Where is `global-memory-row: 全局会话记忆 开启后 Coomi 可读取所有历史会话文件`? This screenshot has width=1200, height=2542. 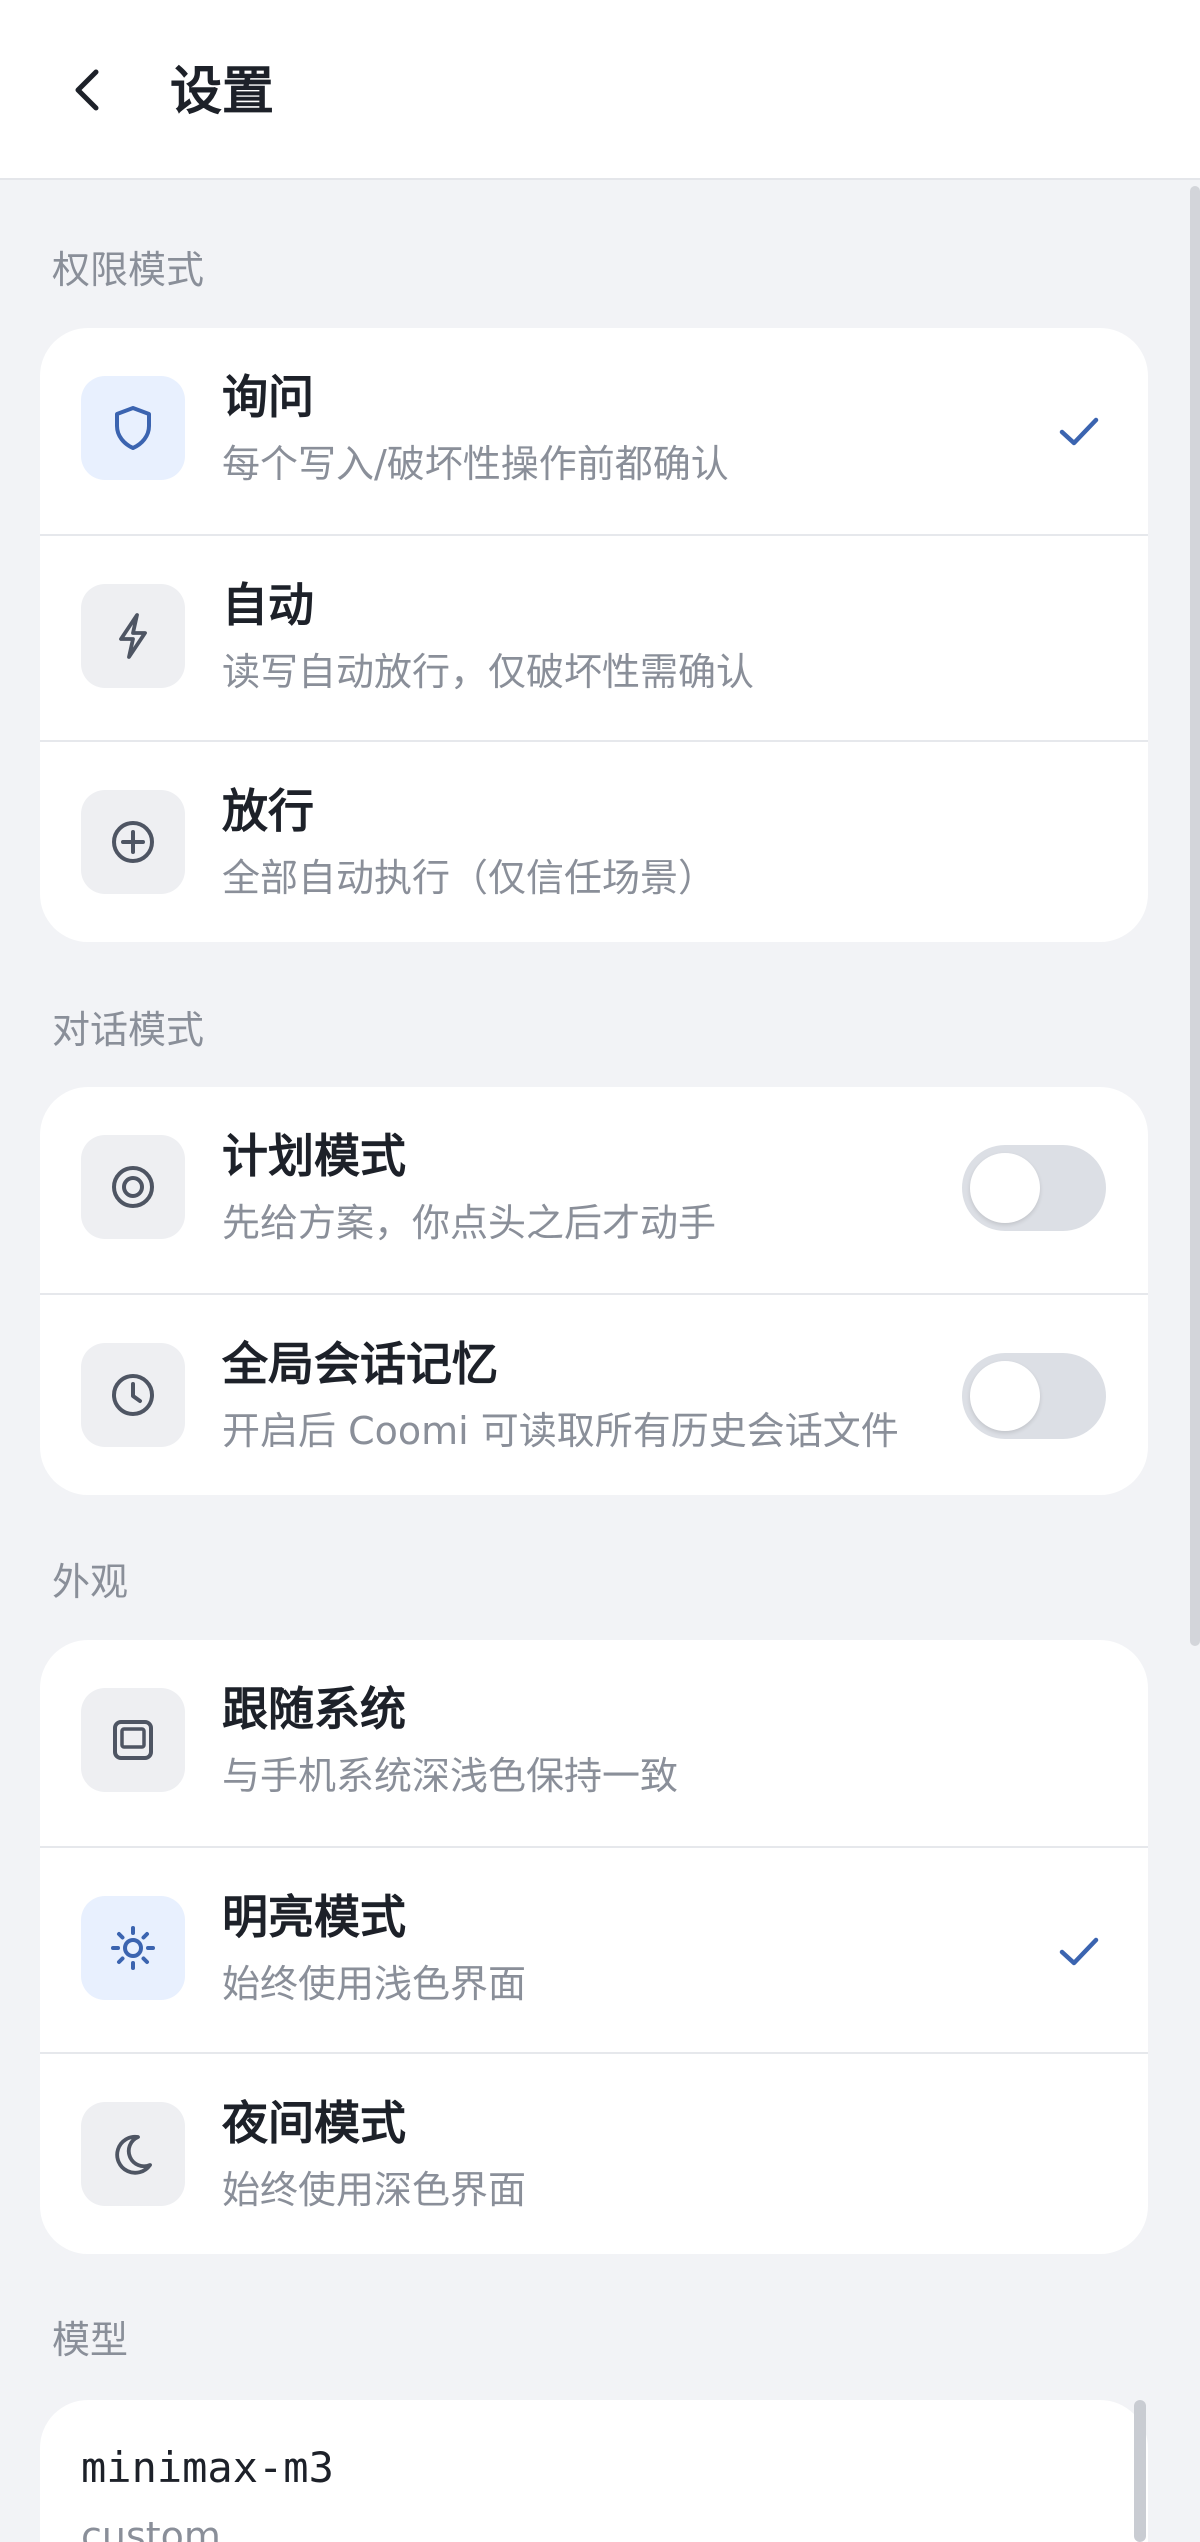 global-memory-row: 全局会话记忆 开启后 Coomi 可读取所有历史会话文件 is located at coordinates (594, 1394).